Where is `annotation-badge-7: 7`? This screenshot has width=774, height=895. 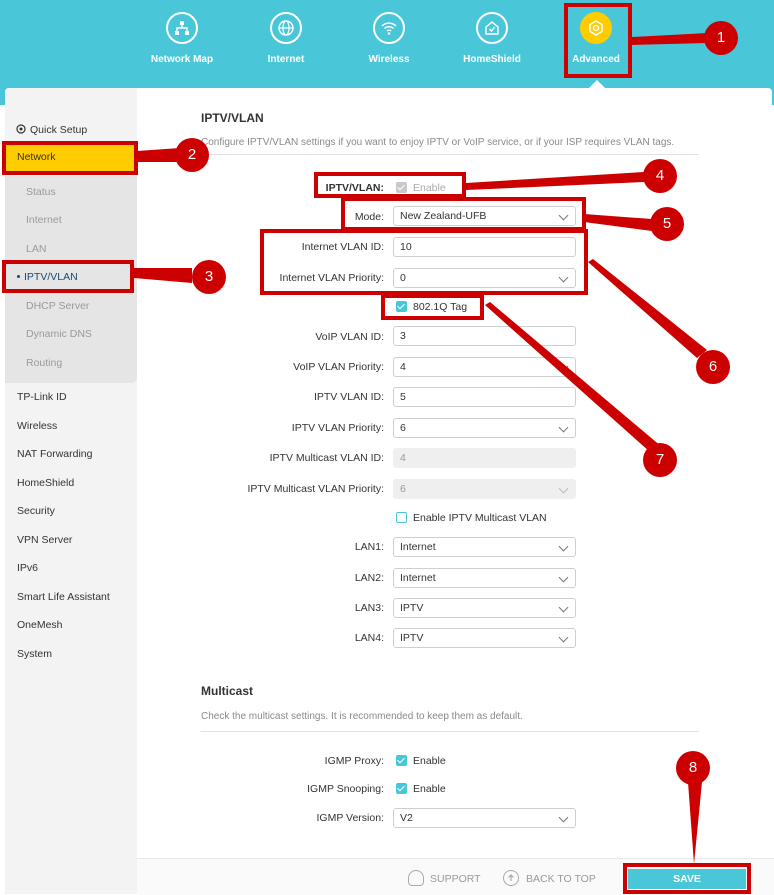 annotation-badge-7: 7 is located at coordinates (660, 460).